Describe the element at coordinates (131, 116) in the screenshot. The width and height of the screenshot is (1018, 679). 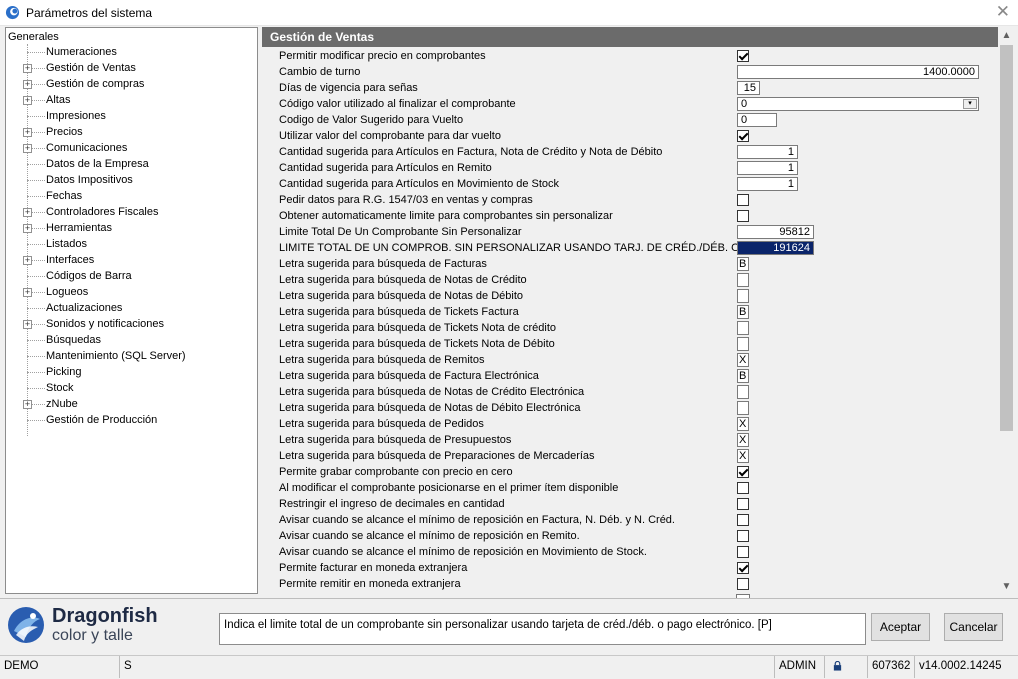
I see `tree-item-impresiones: Impresiones` at that location.